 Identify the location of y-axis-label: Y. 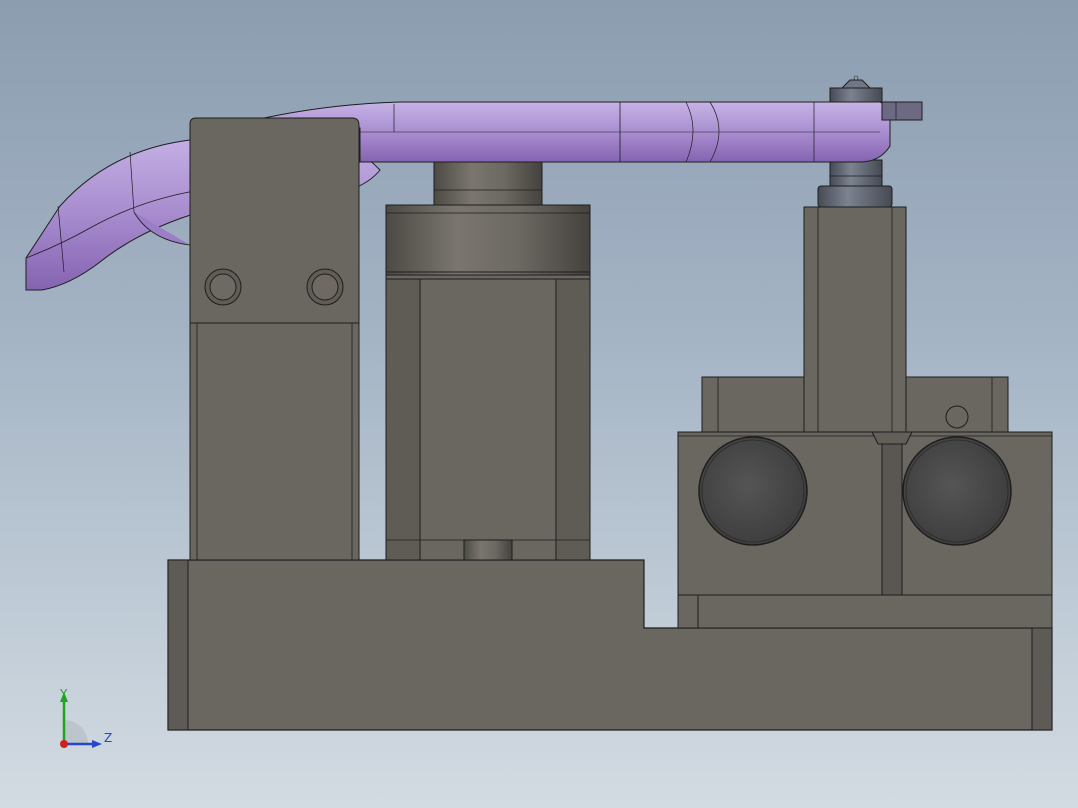
(63, 694).